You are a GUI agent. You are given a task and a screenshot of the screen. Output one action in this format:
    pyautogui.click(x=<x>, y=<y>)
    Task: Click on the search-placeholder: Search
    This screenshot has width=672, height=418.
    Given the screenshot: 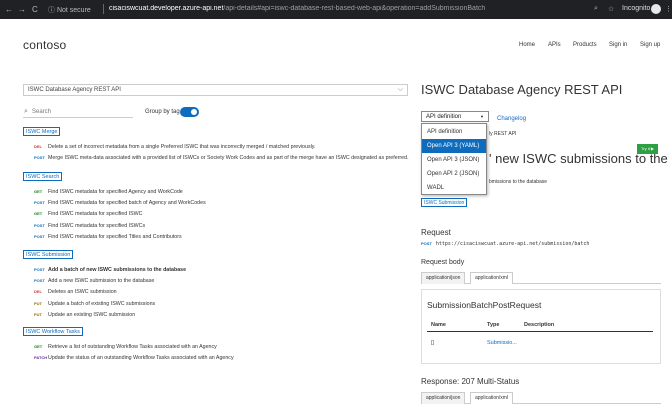 What is the action you would take?
    pyautogui.click(x=42, y=112)
    